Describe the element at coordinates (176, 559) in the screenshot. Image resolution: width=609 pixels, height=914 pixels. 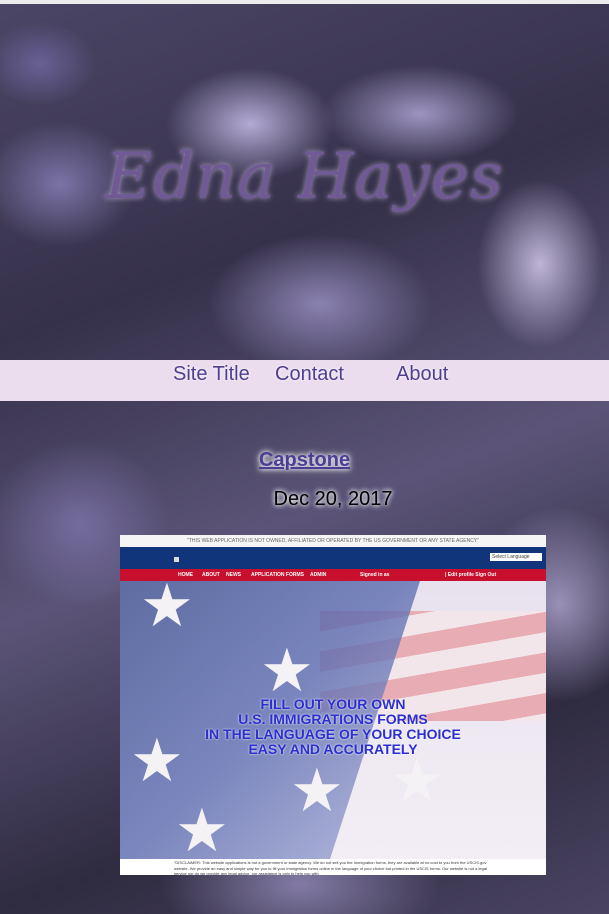
I see `broken-image-icon` at that location.